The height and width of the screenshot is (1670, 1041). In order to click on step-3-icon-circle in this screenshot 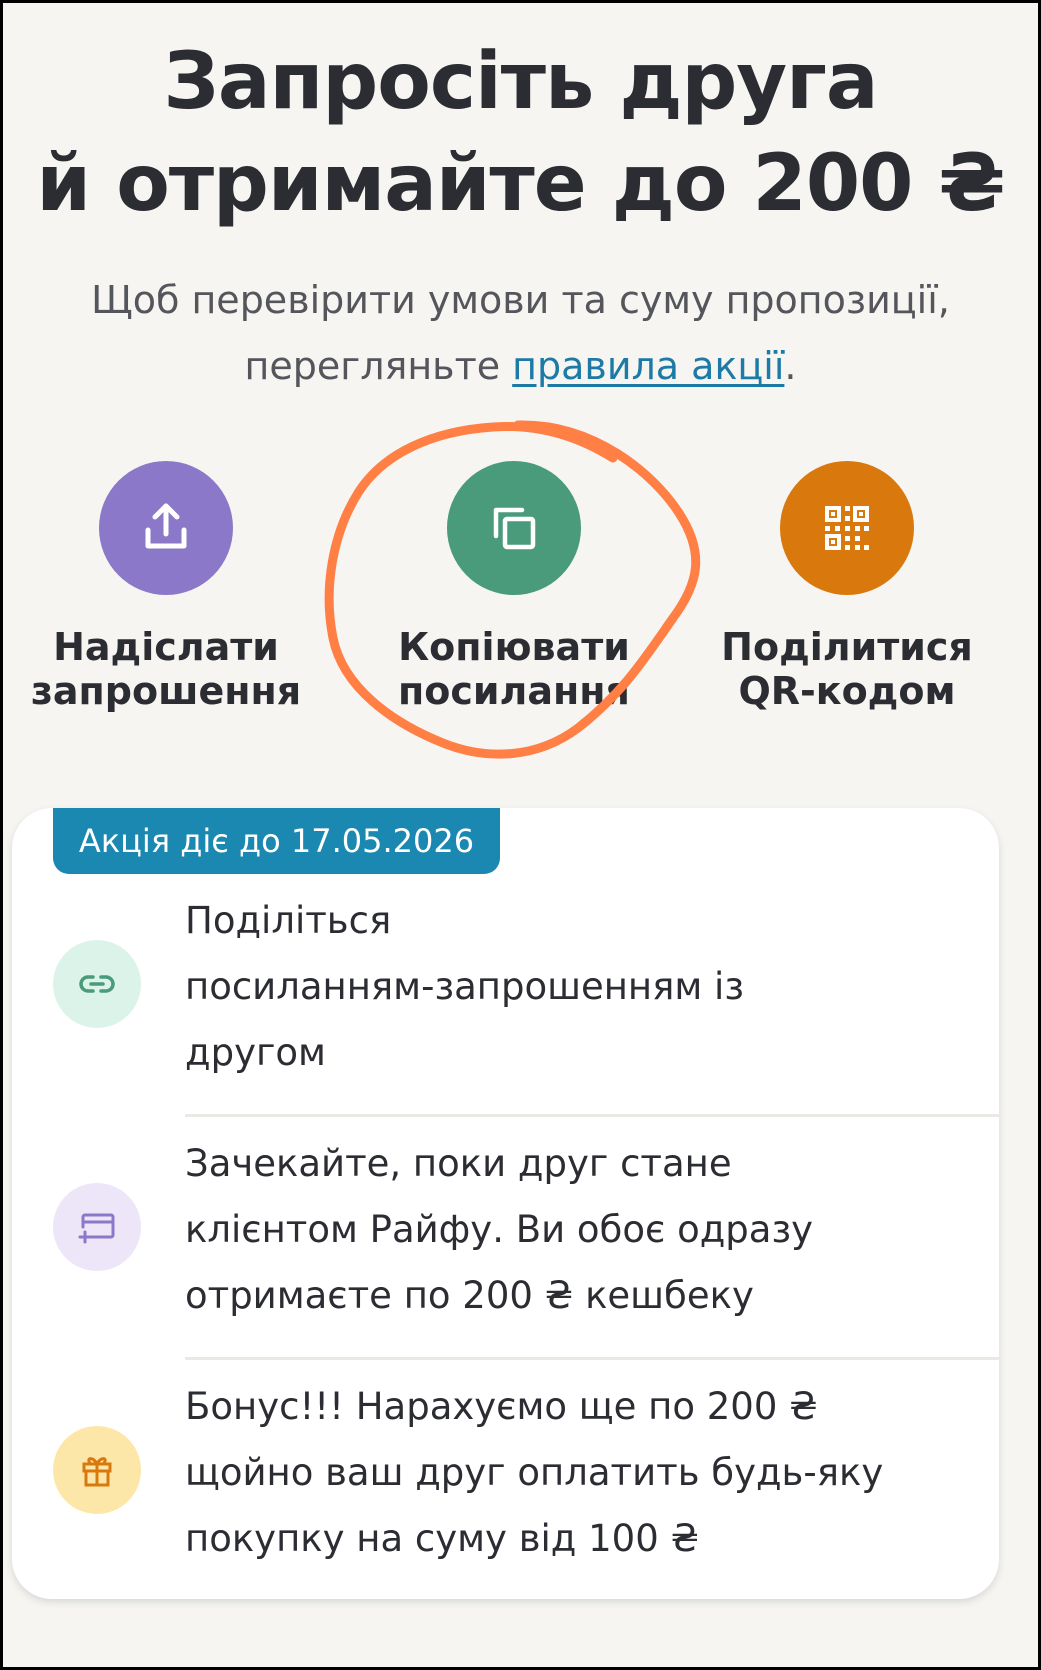, I will do `click(97, 1470)`.